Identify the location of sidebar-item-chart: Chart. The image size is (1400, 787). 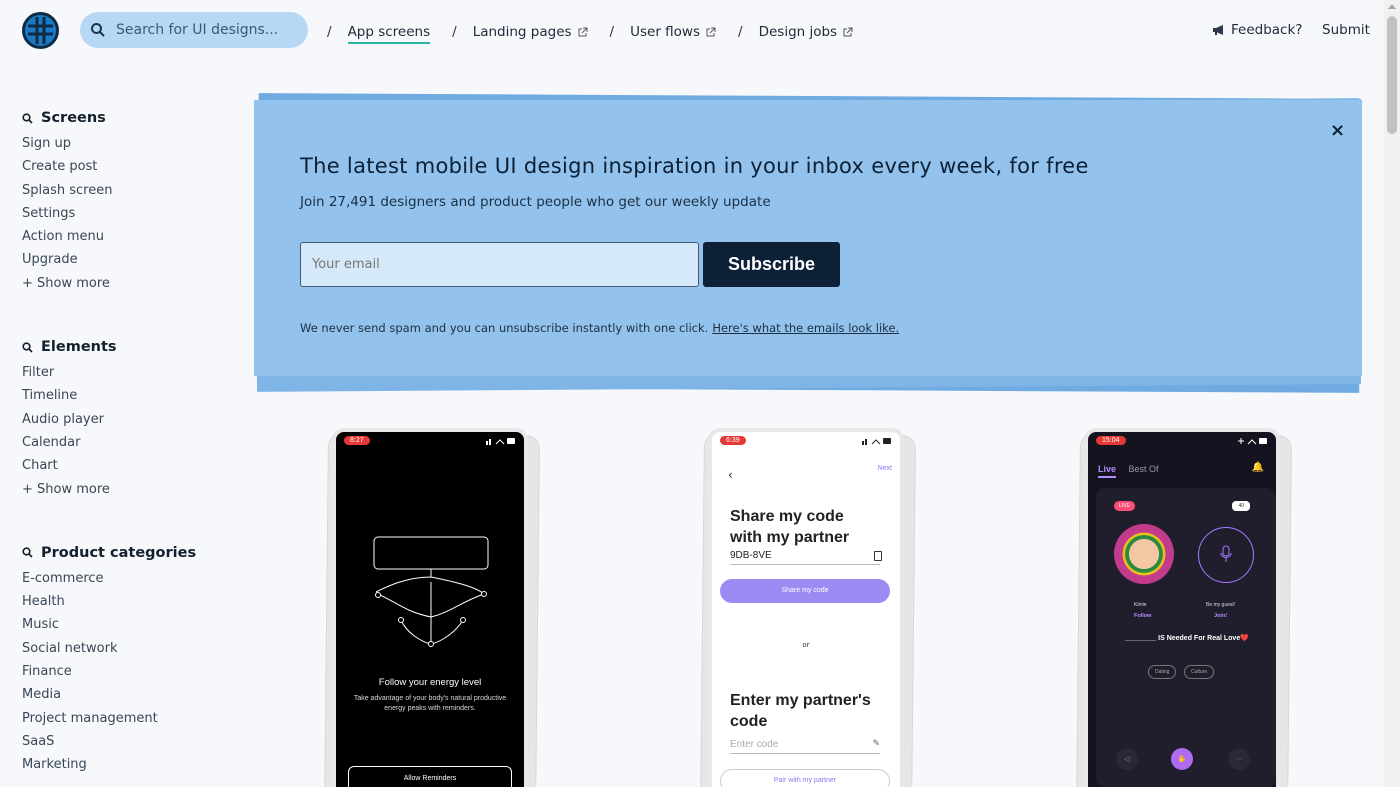
(122, 465).